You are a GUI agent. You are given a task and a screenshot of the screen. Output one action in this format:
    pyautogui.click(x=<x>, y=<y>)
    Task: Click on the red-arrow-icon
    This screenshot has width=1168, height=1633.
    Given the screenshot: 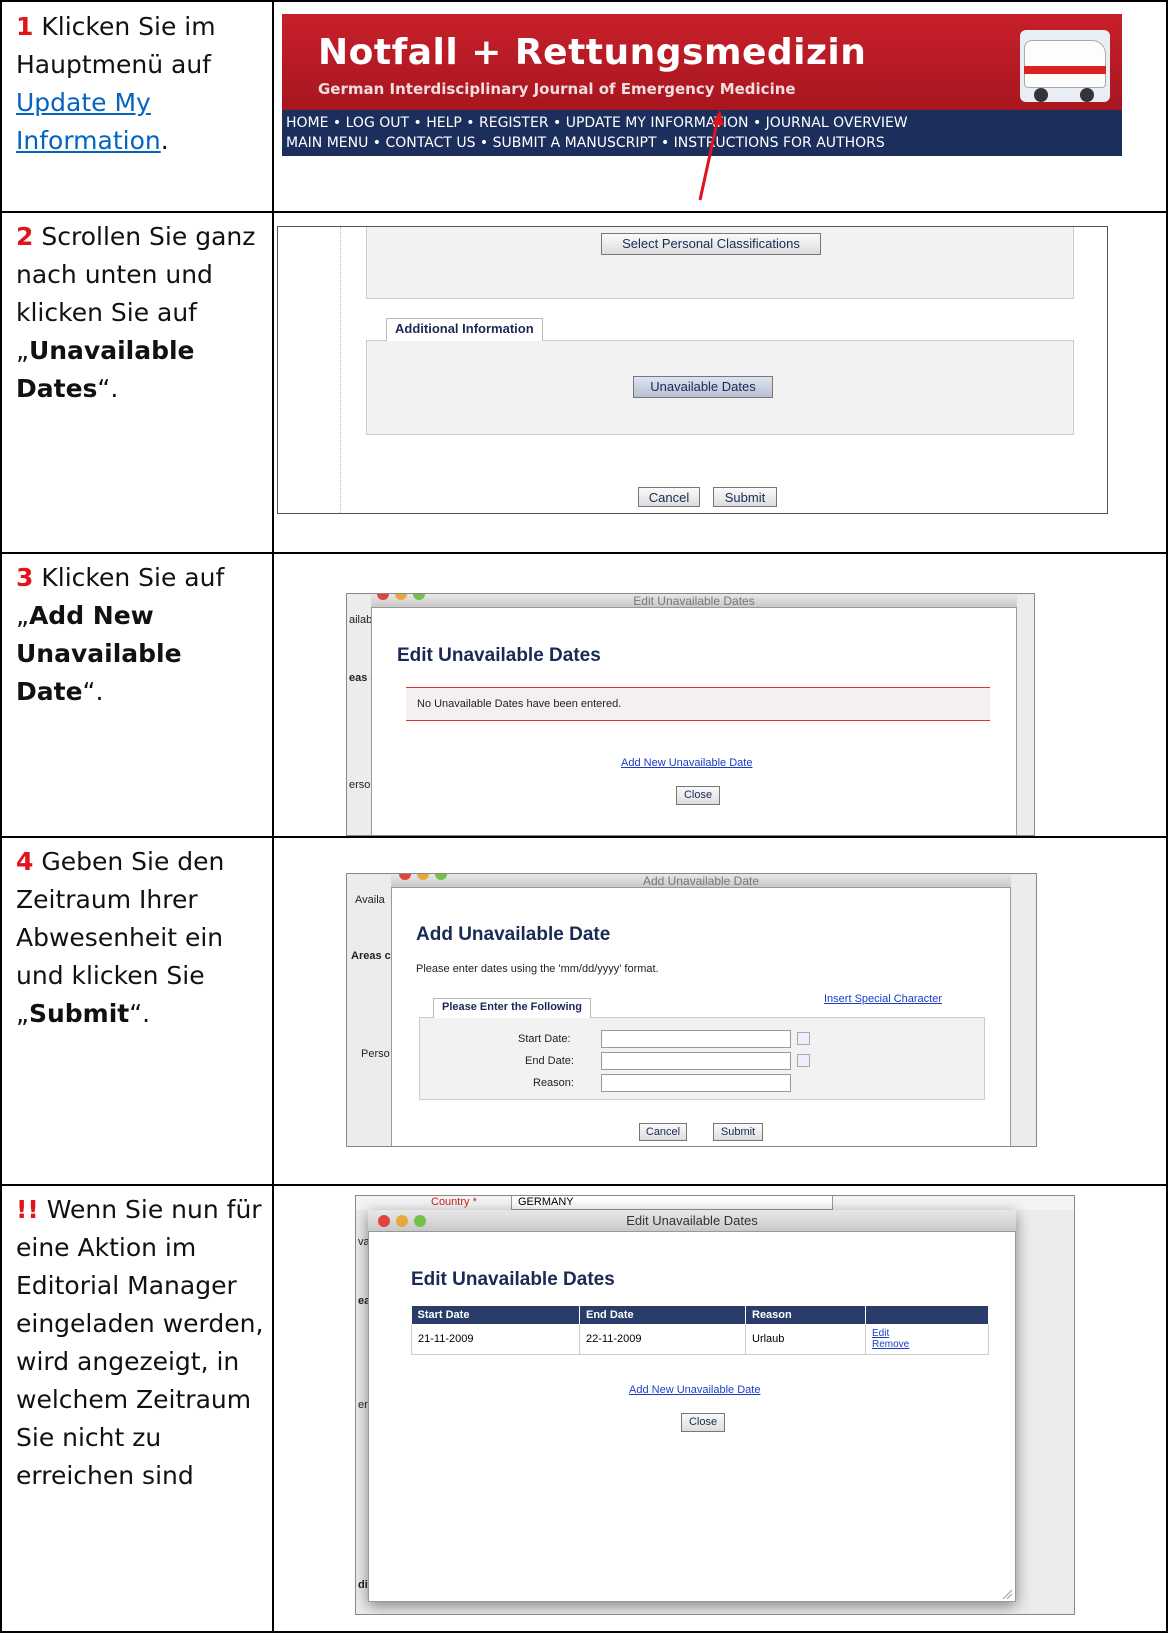 What is the action you would take?
    pyautogui.click(x=711, y=155)
    